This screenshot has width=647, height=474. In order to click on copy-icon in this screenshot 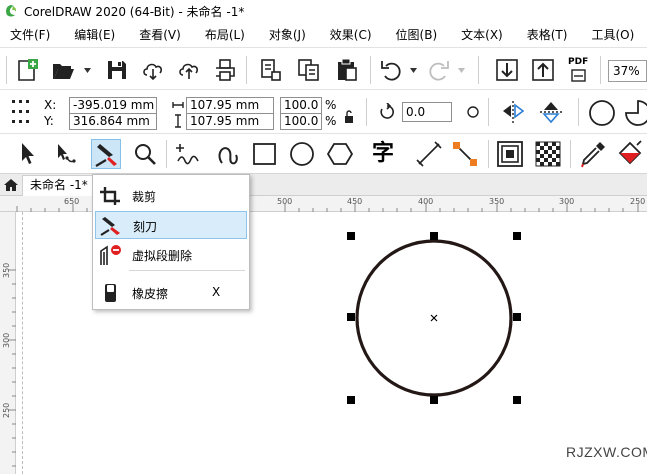, I will do `click(309, 70)`.